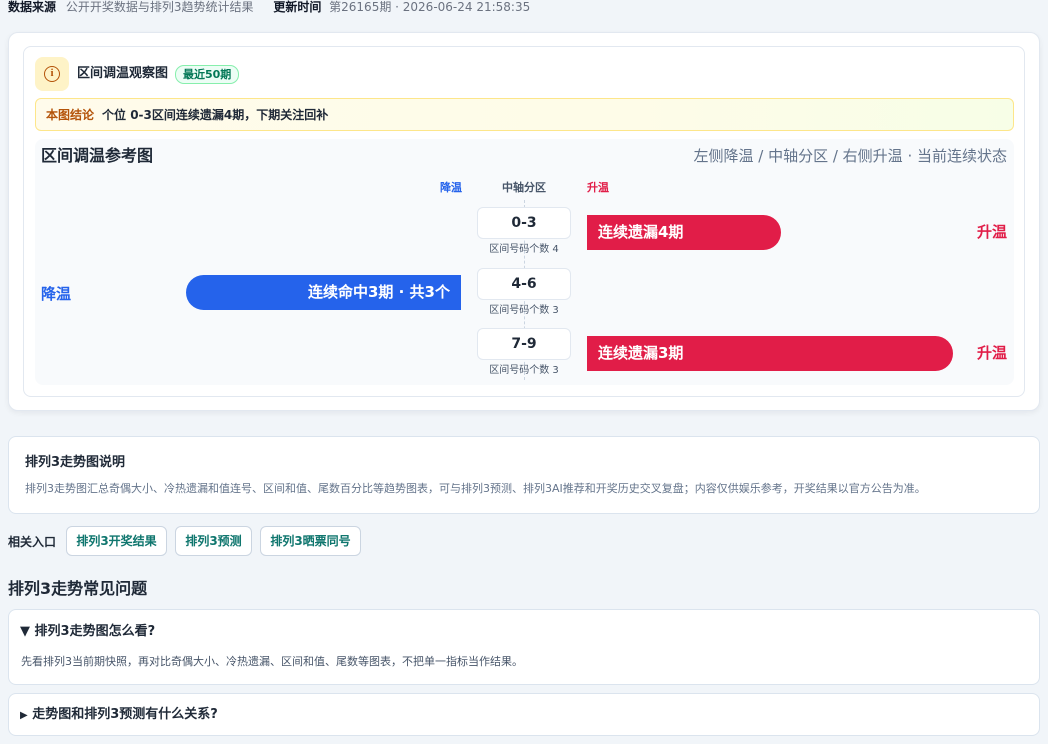  I want to click on observe-title: 区间调温观察图, so click(123, 73).